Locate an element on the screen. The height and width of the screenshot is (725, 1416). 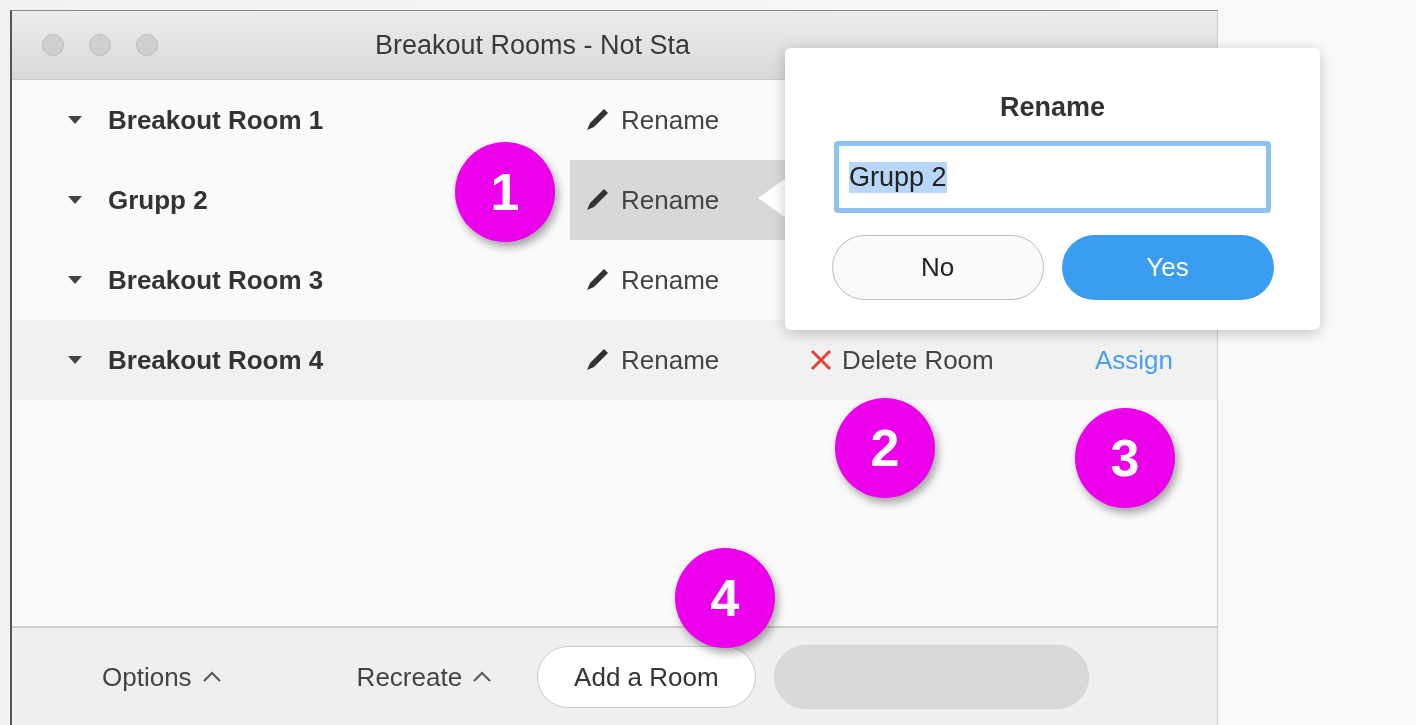
no-button: No is located at coordinates (937, 267).